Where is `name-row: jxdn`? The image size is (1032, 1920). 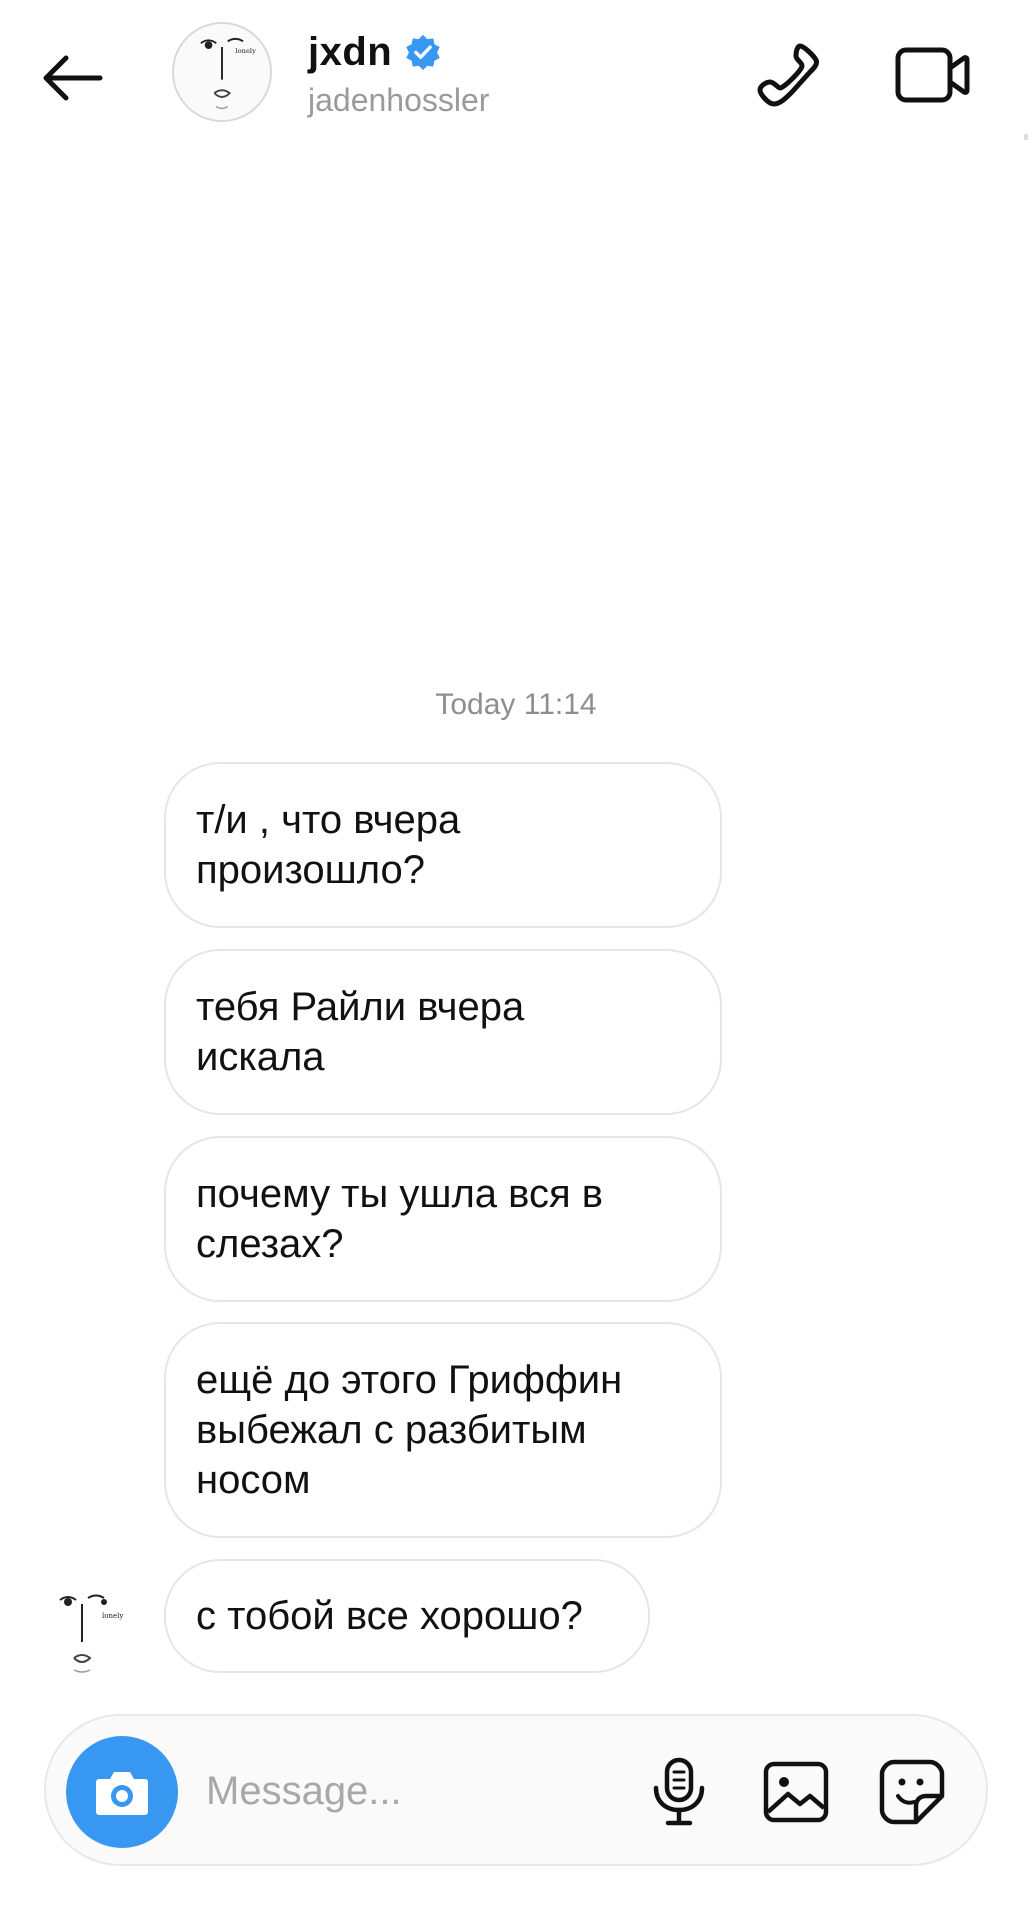 name-row: jxdn is located at coordinates (375, 52).